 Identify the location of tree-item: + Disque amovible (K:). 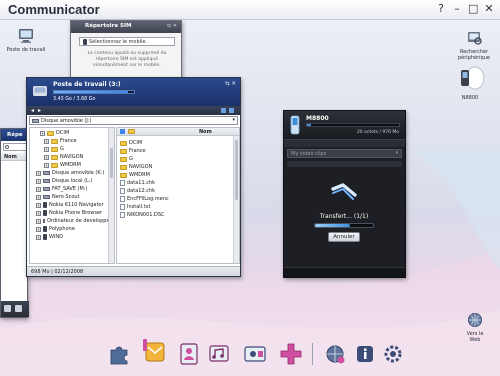
(70, 173).